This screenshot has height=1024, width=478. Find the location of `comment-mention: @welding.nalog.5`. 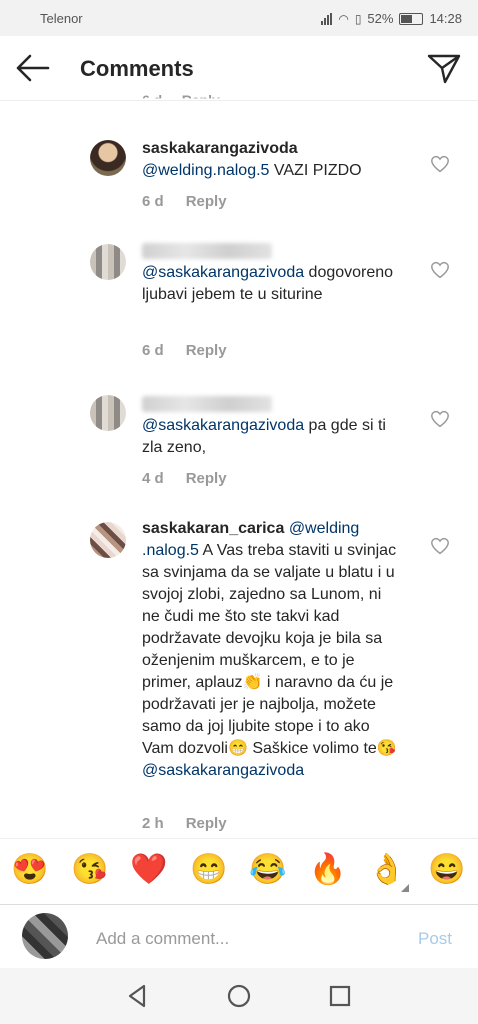

comment-mention: @welding.nalog.5 is located at coordinates (205, 170).